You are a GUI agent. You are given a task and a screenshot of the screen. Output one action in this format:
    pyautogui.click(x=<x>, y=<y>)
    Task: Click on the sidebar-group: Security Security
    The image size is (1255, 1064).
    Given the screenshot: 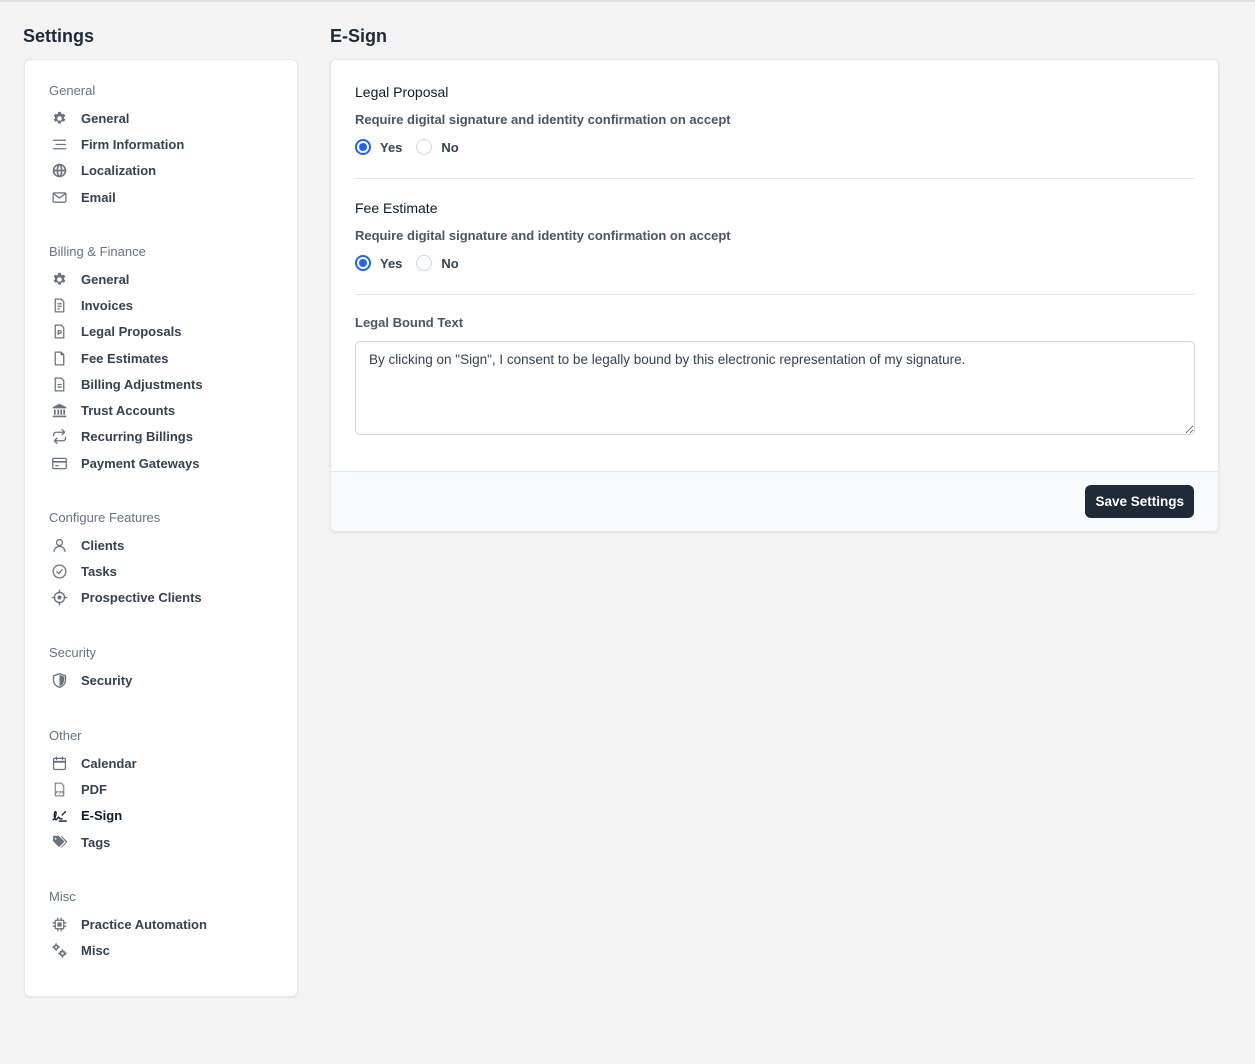 What is the action you would take?
    pyautogui.click(x=169, y=668)
    